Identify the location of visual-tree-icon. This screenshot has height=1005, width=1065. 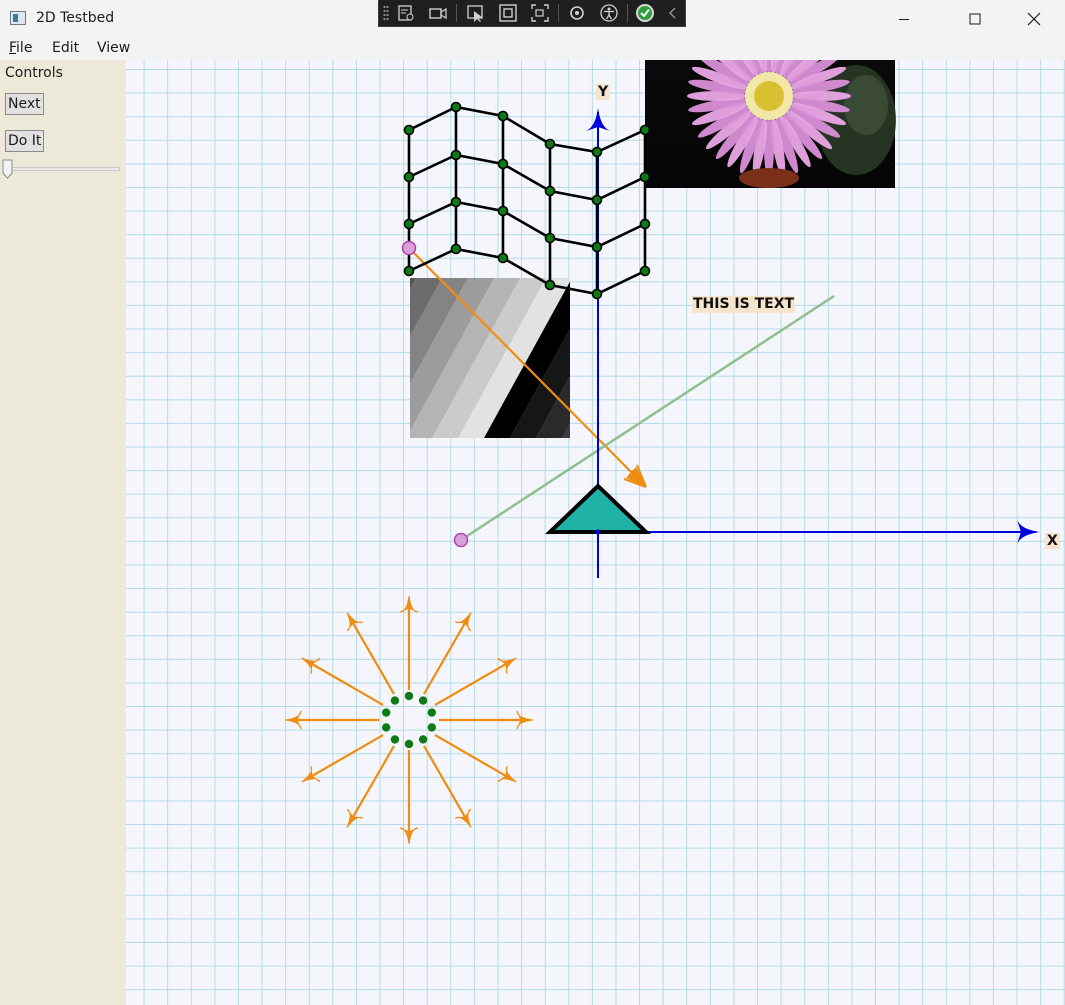
(406, 13).